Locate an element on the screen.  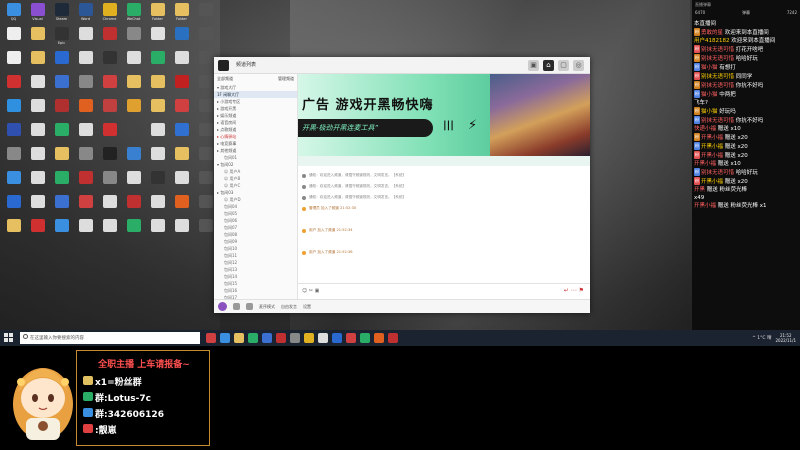
channel-item: 包间06 is located at coordinates (255, 220).